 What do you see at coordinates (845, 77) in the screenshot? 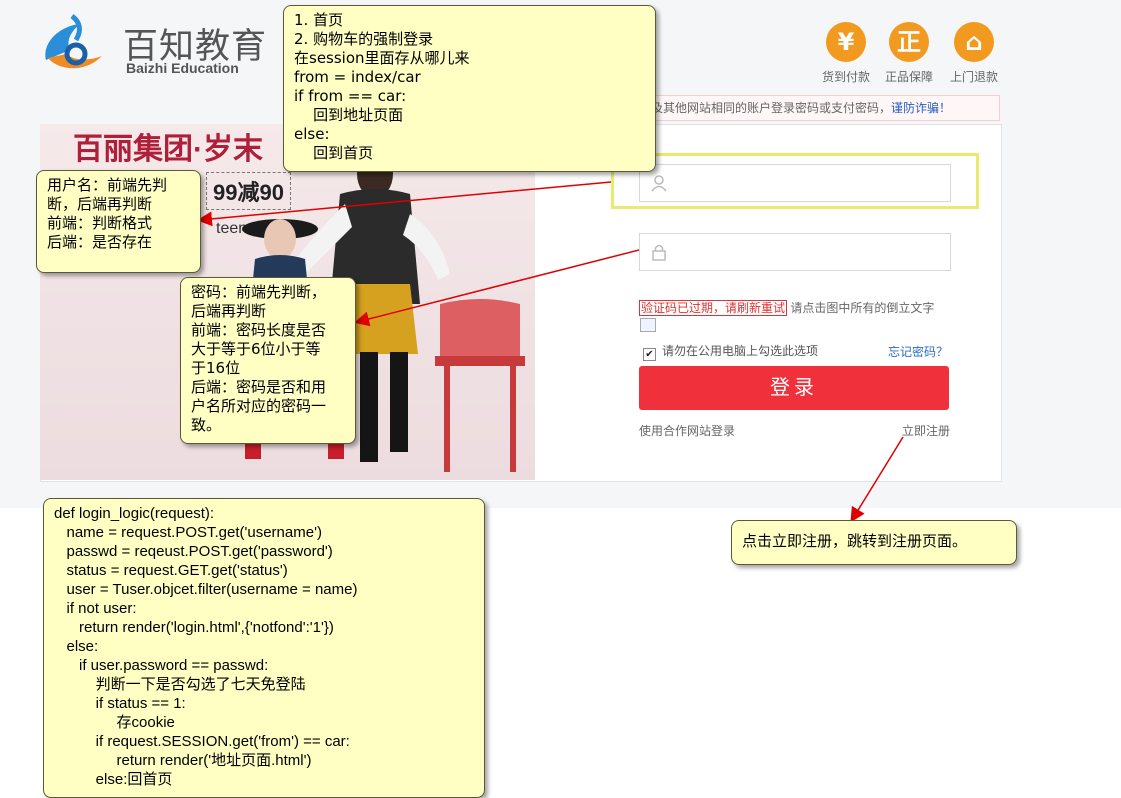
I see `badge-label: 货到付款` at bounding box center [845, 77].